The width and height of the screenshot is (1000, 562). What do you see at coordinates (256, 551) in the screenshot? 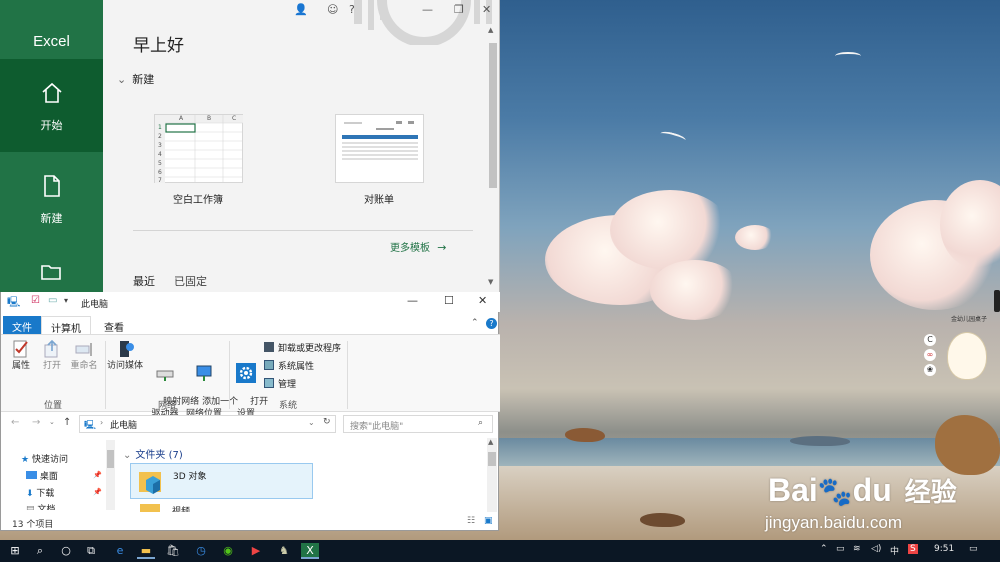
I see `media-player-icon: ▶` at bounding box center [256, 551].